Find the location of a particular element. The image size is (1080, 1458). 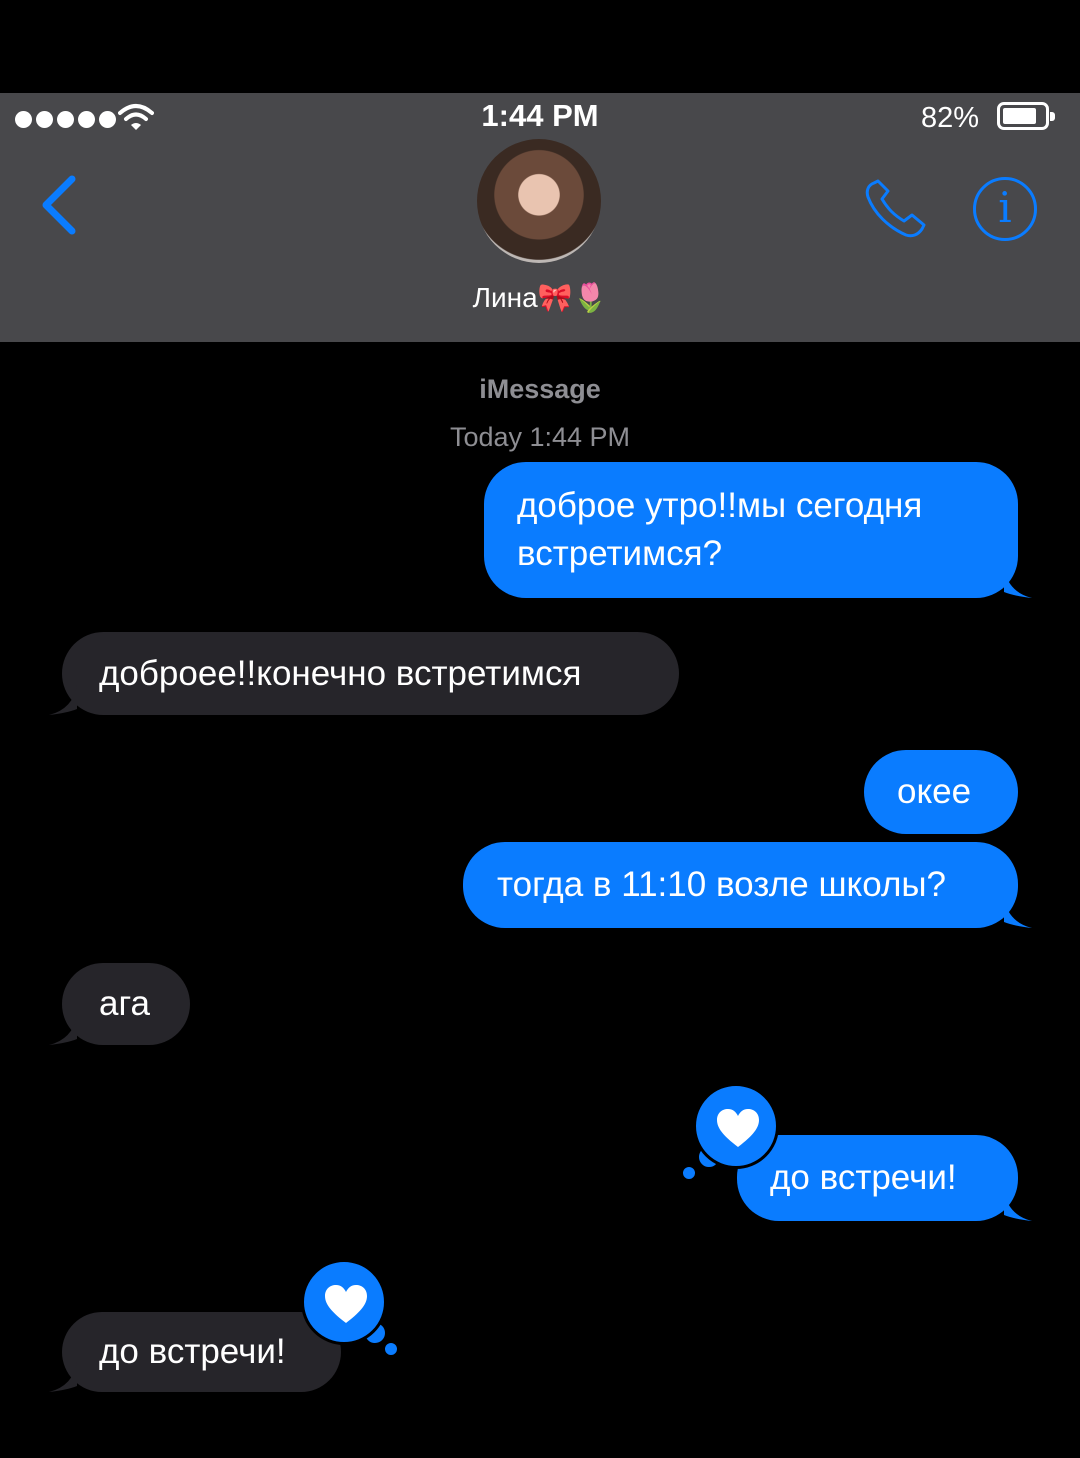

contact-avatar is located at coordinates (539, 201).